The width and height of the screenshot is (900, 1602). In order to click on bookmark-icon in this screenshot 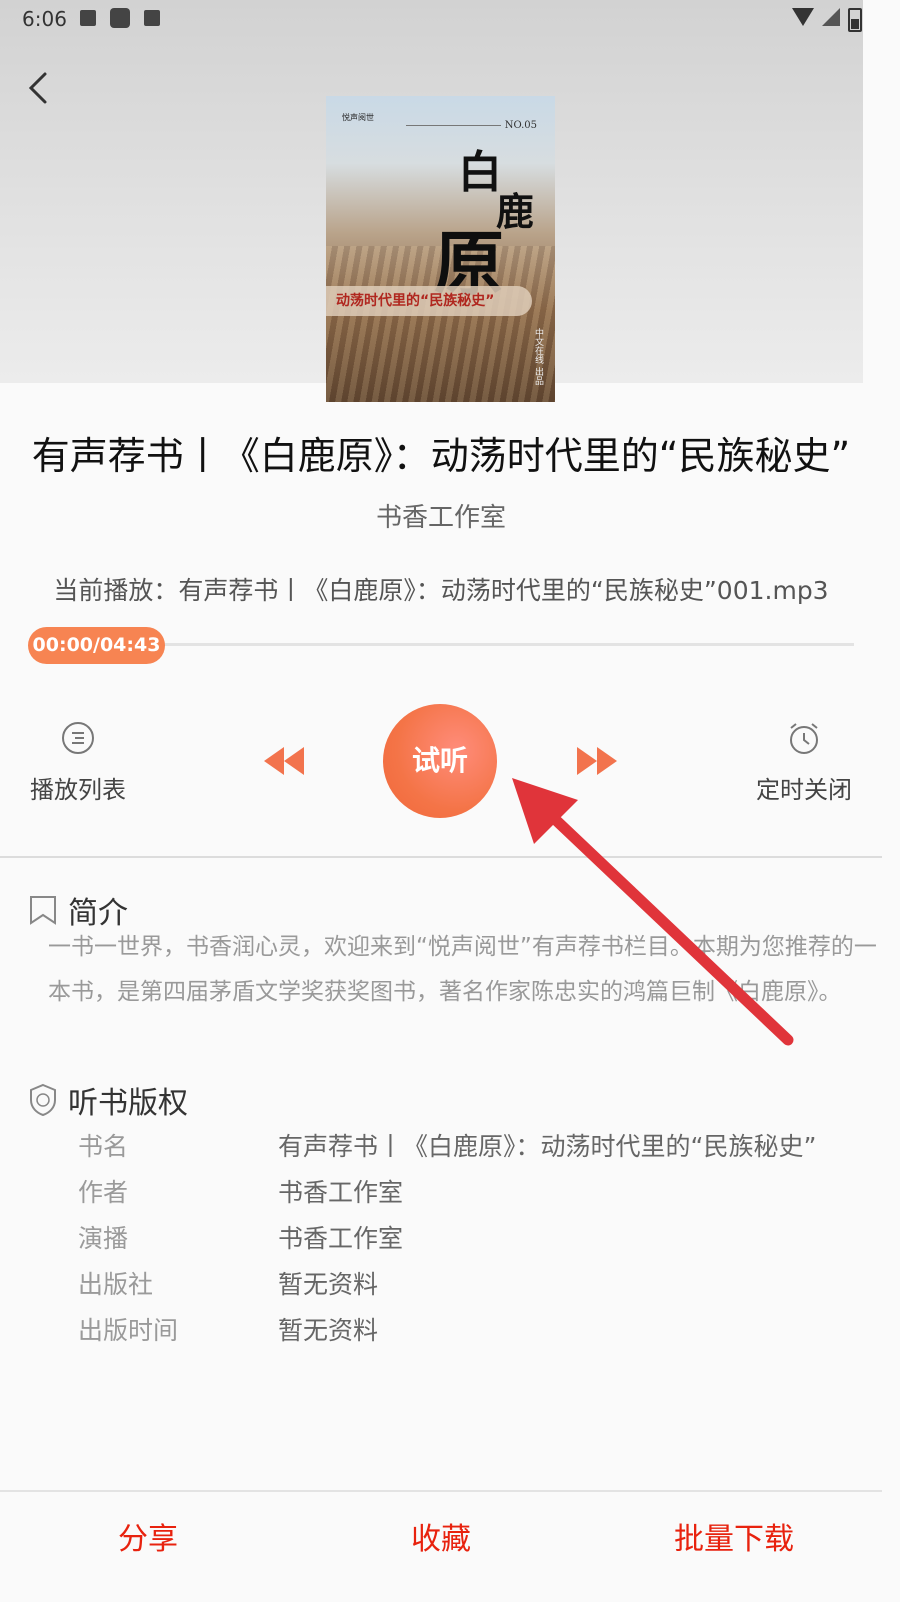, I will do `click(43, 910)`.